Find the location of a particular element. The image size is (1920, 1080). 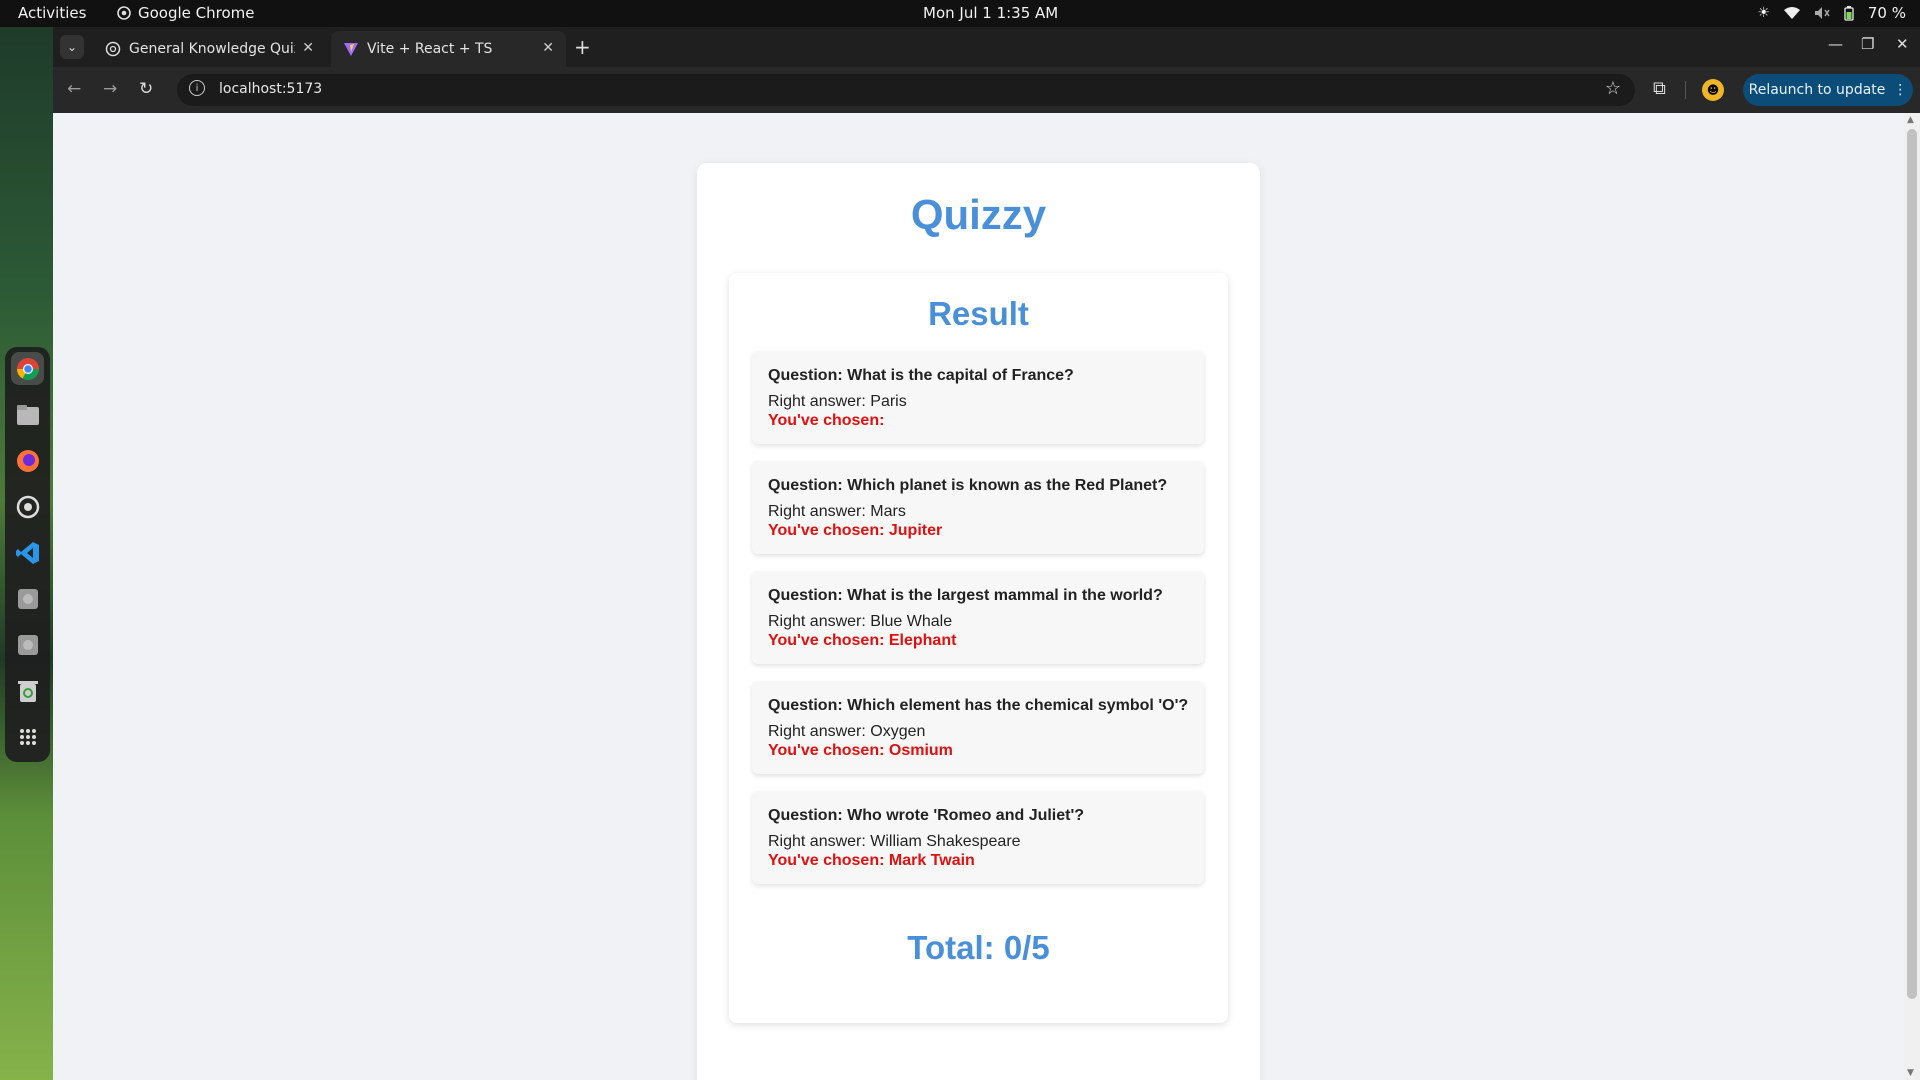

activities-button: Activities is located at coordinates (52, 13).